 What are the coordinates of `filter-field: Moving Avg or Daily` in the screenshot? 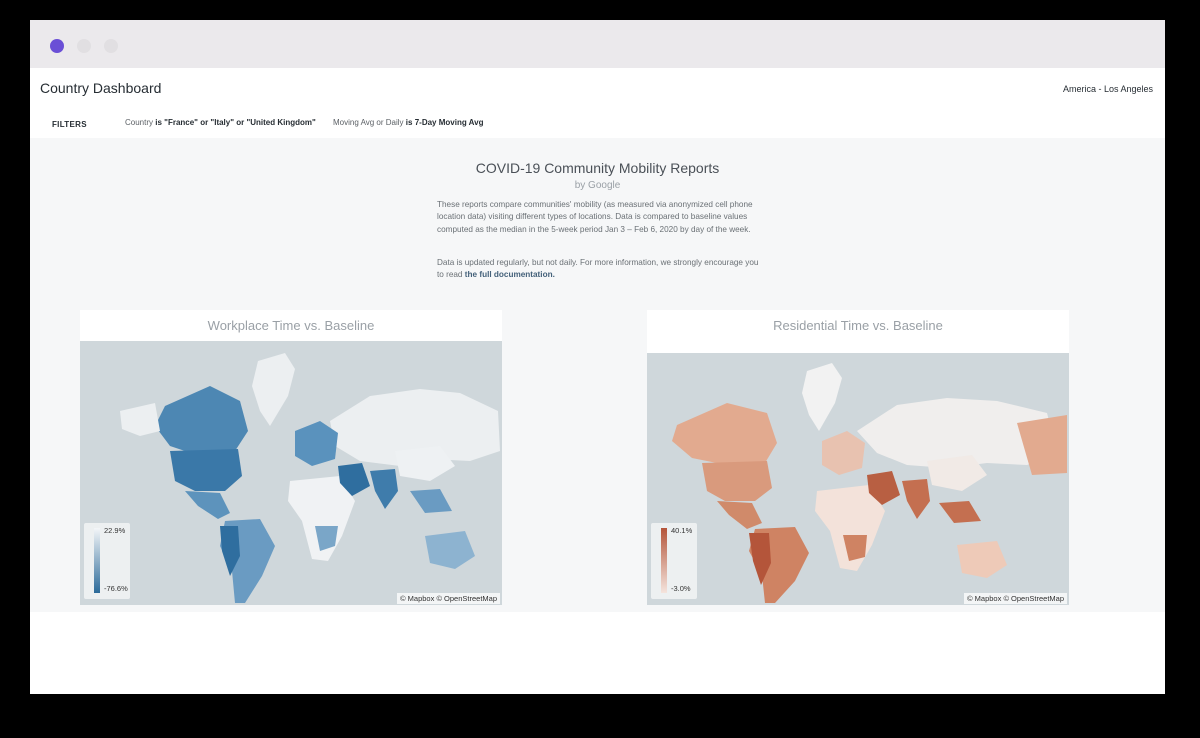 It's located at (368, 122).